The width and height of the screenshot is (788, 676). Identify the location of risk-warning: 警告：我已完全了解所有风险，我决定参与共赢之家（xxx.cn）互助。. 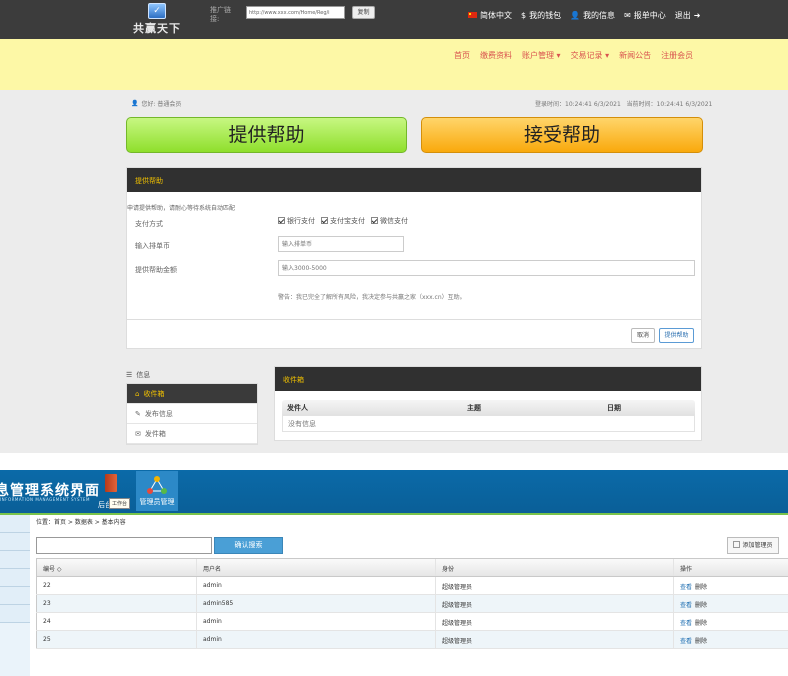
(372, 297).